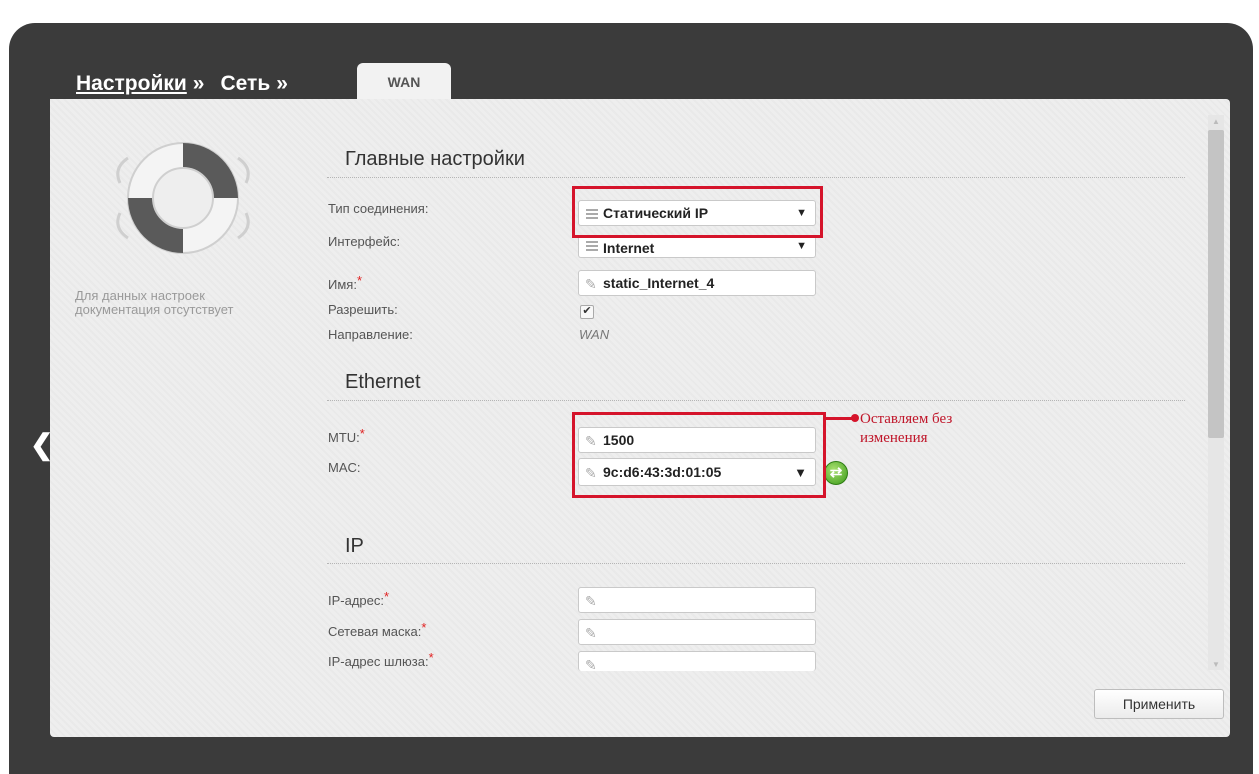 This screenshot has width=1259, height=774. I want to click on section-ip-title: IP, so click(354, 546).